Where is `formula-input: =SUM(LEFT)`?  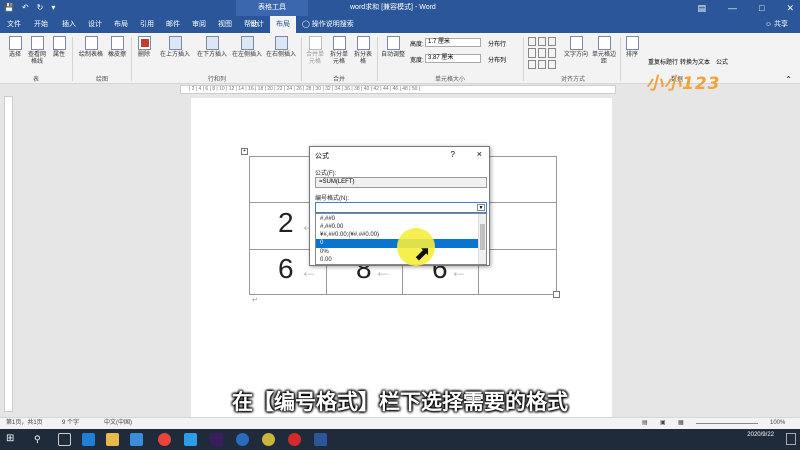 formula-input: =SUM(LEFT) is located at coordinates (401, 182).